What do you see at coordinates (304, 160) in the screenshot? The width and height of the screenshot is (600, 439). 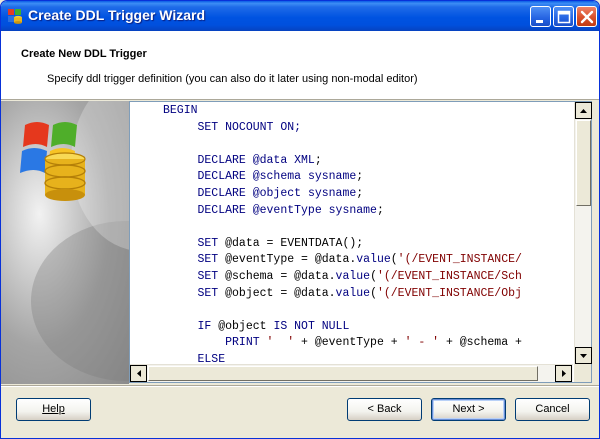 I see `code-token: XML` at bounding box center [304, 160].